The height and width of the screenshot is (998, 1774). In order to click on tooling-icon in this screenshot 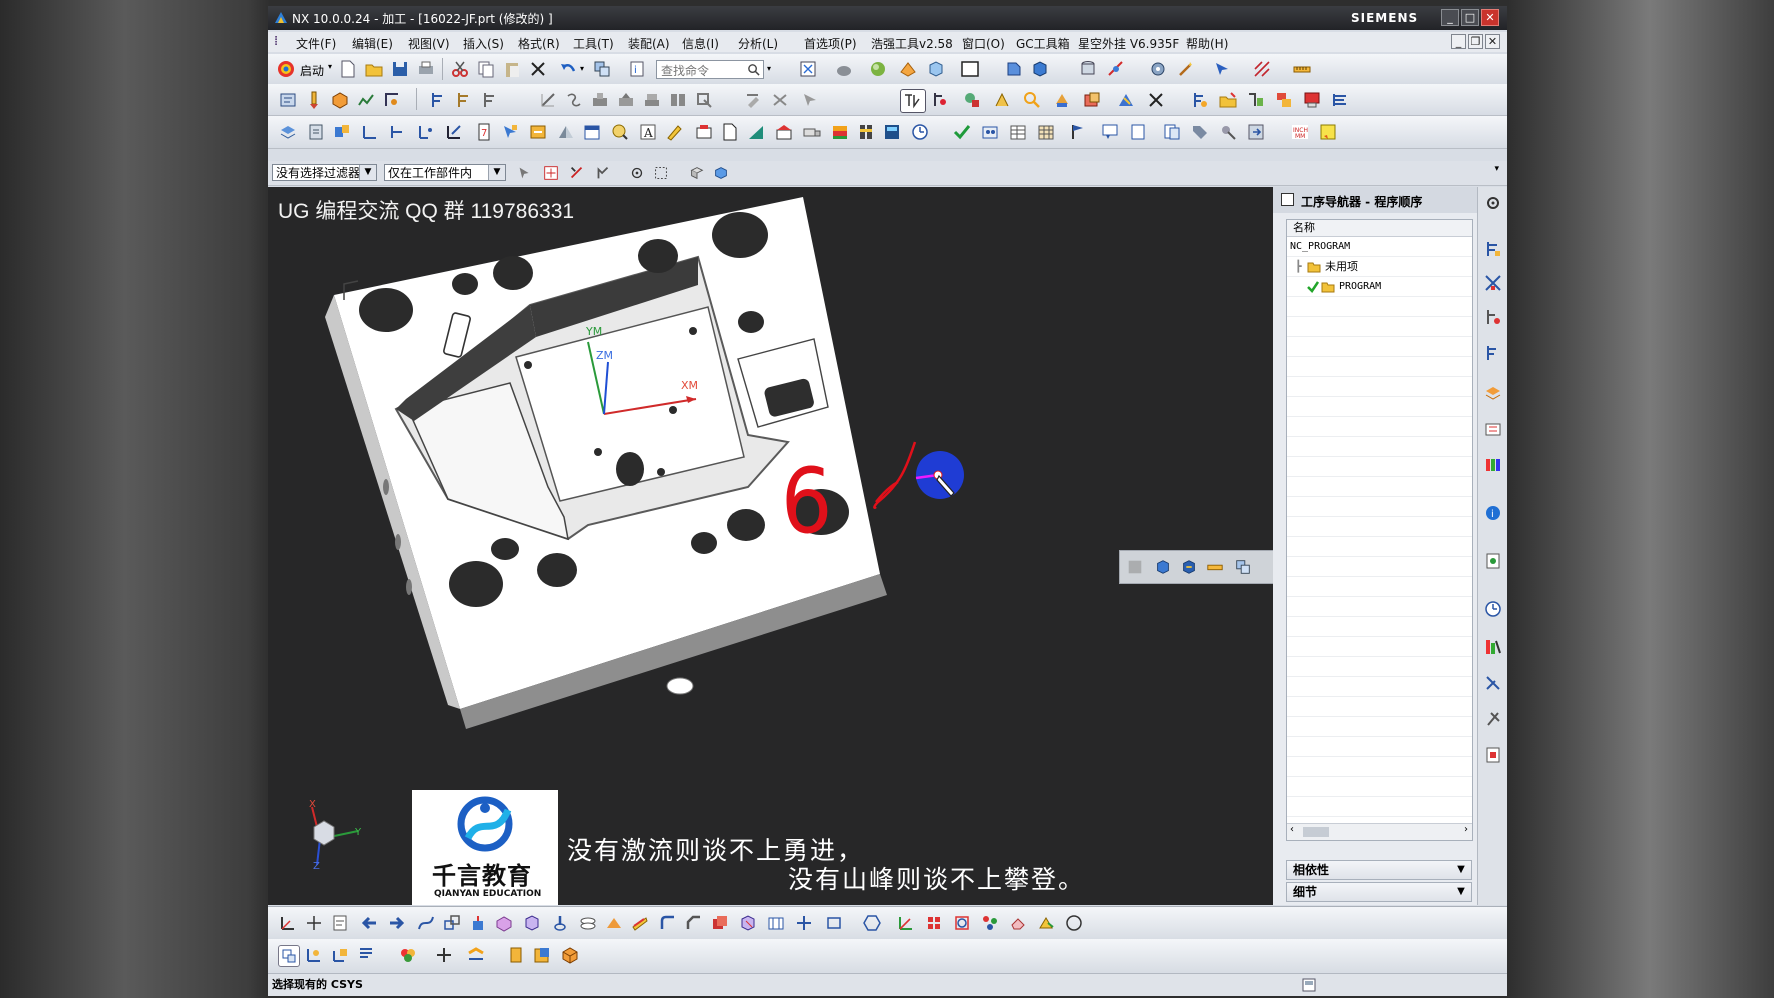, I will do `click(866, 132)`.